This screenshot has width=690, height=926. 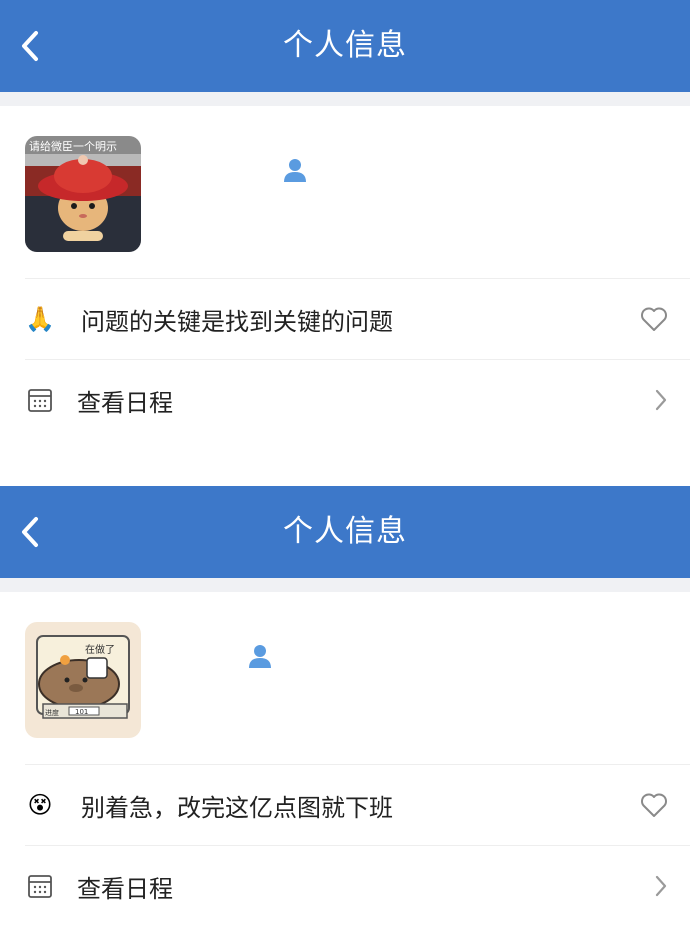 What do you see at coordinates (237, 807) in the screenshot?
I see `status-text: 别着急，改完这亿点图就下班` at bounding box center [237, 807].